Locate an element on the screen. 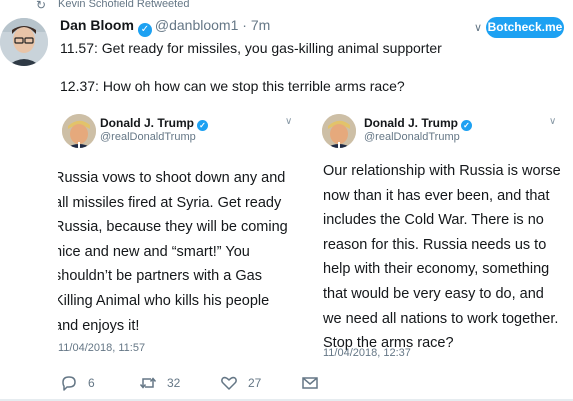 This screenshot has width=573, height=401. reply-icon is located at coordinates (69, 383).